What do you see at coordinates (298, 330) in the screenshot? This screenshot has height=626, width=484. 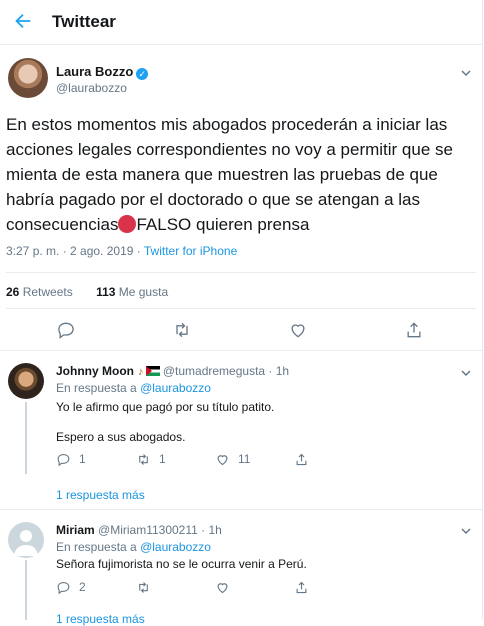 I see `heart-icon` at bounding box center [298, 330].